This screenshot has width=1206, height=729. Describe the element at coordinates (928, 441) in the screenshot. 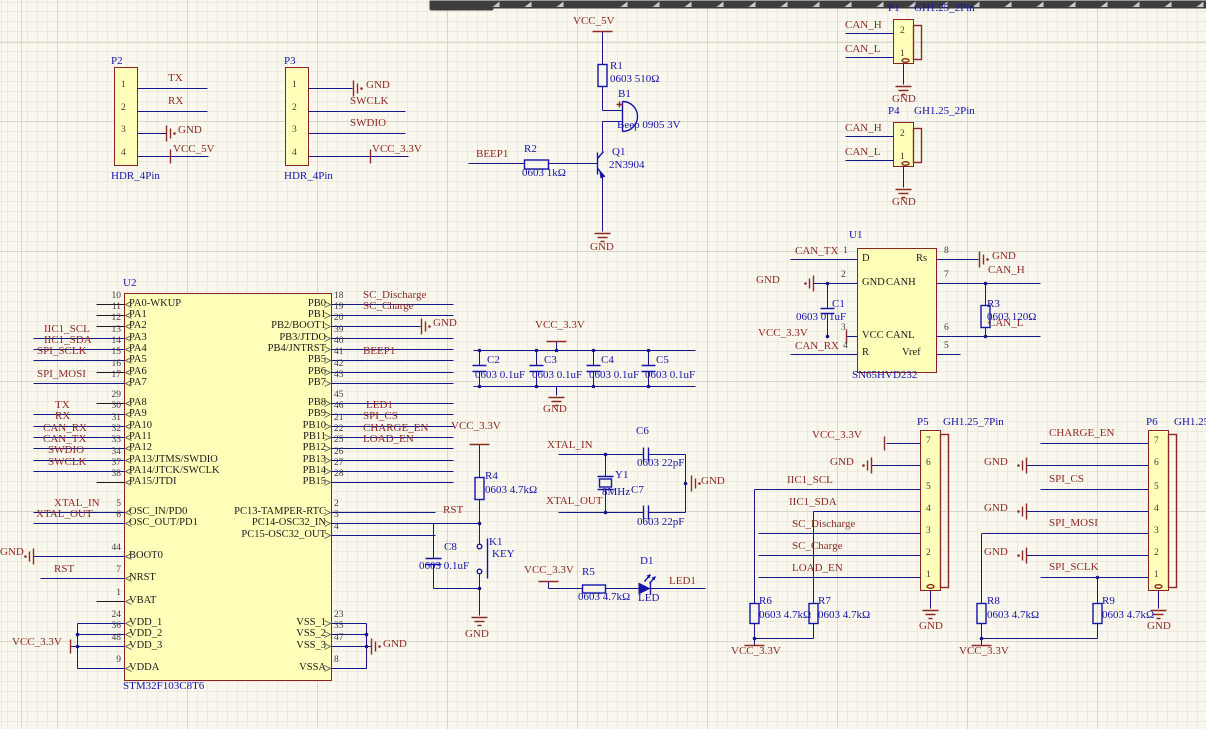

I see `p5-pin7-num: 7` at that location.